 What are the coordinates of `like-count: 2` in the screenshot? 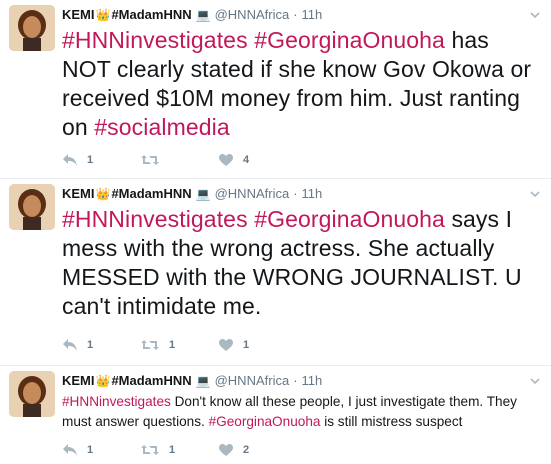 It's located at (246, 450).